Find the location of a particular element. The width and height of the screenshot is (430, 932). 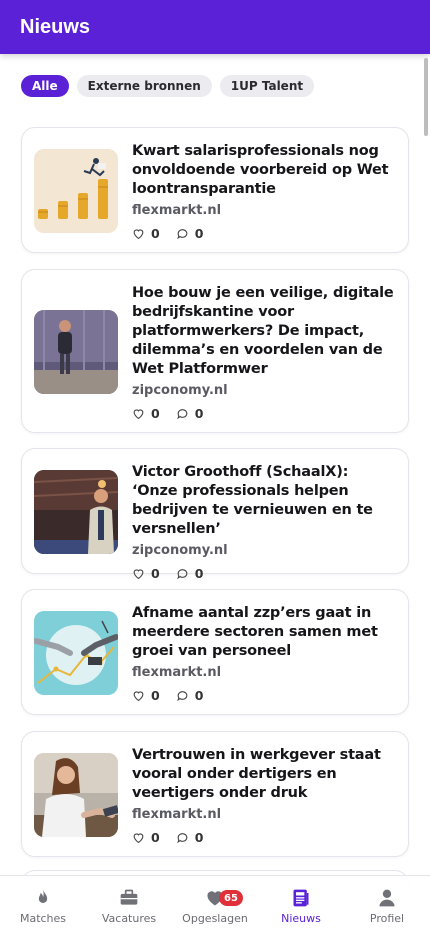

page-title: Nieuws is located at coordinates (55, 26).